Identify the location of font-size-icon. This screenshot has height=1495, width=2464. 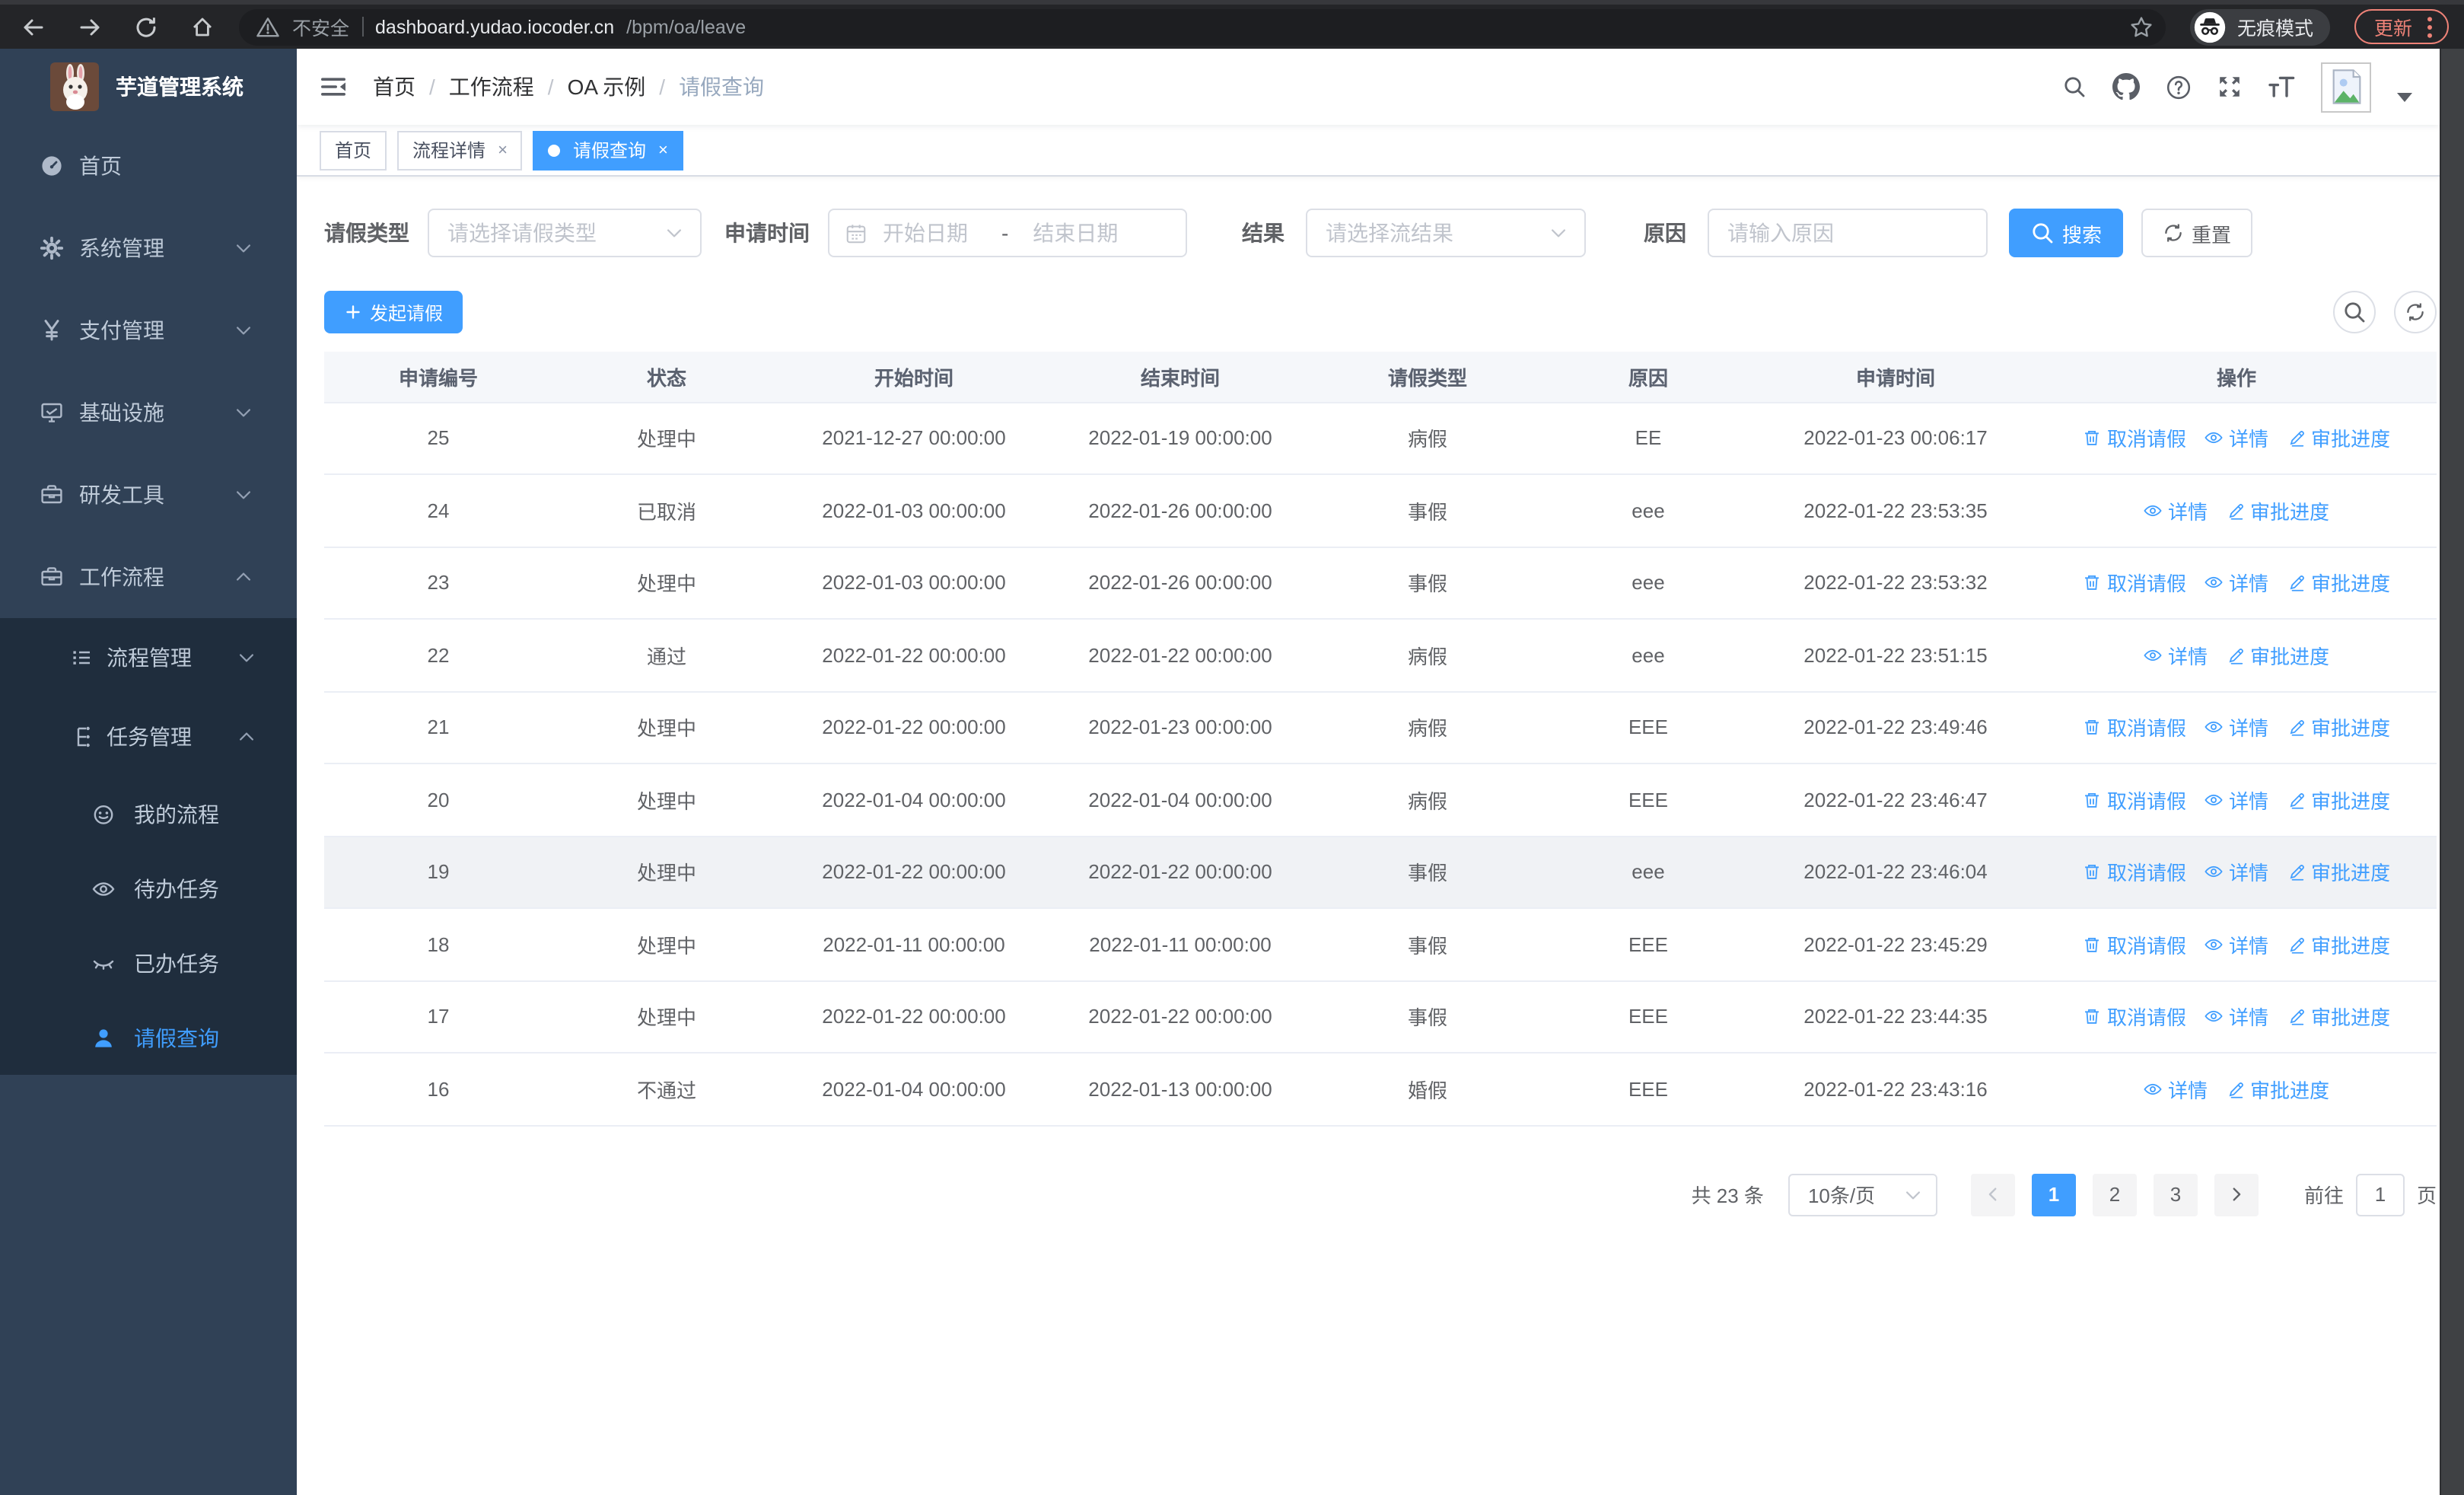
(2281, 87).